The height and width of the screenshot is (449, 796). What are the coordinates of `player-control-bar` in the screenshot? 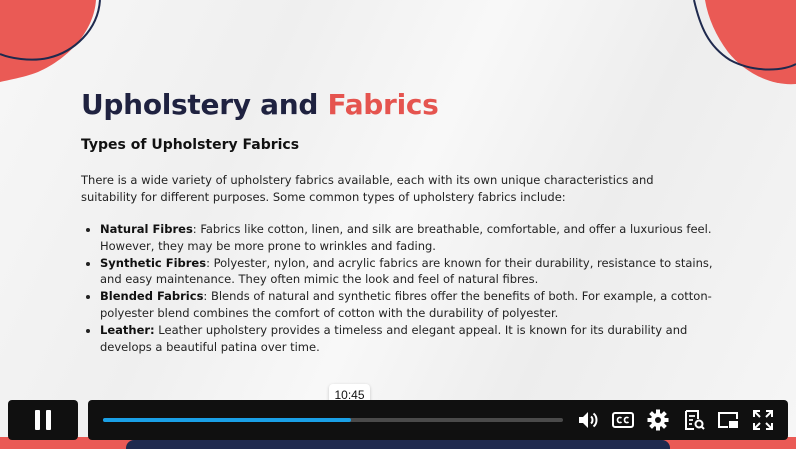 It's located at (438, 420).